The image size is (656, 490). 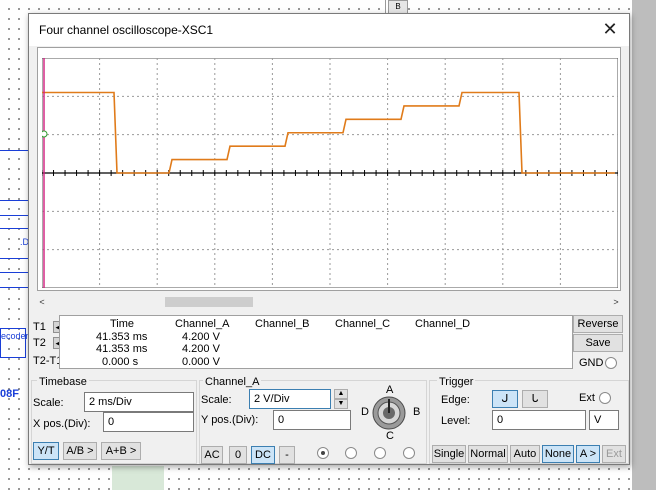 I want to click on edge-label: Edge:, so click(x=455, y=400).